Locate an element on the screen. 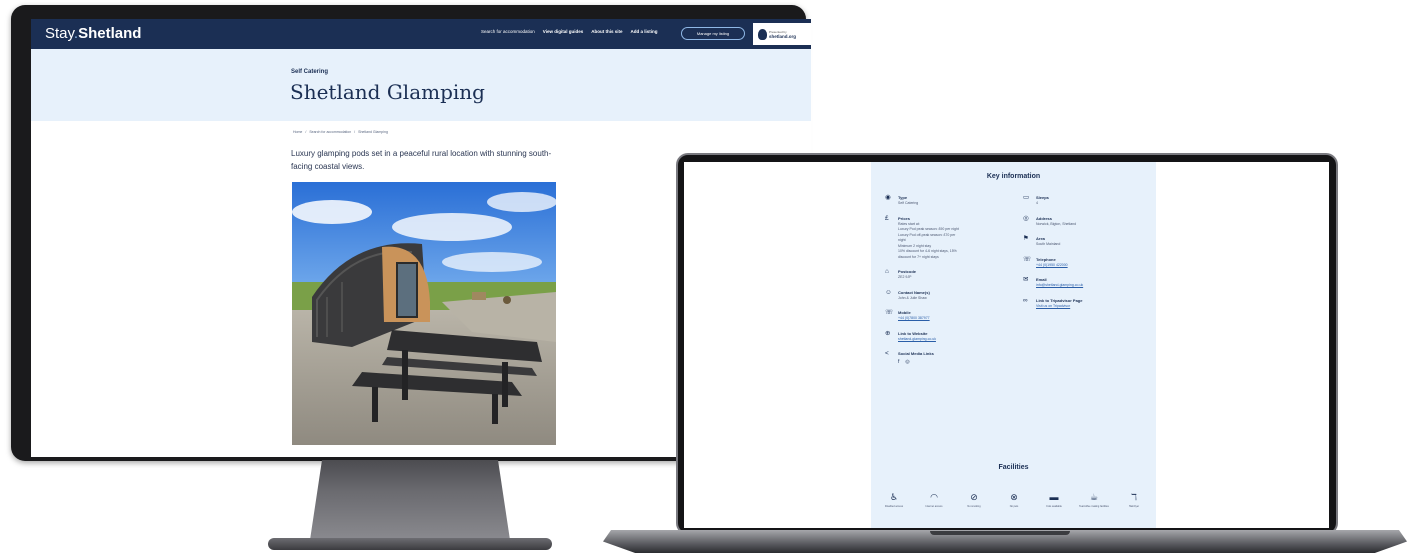 The height and width of the screenshot is (553, 1407). postcode-icon: ⌂ is located at coordinates (887, 271).